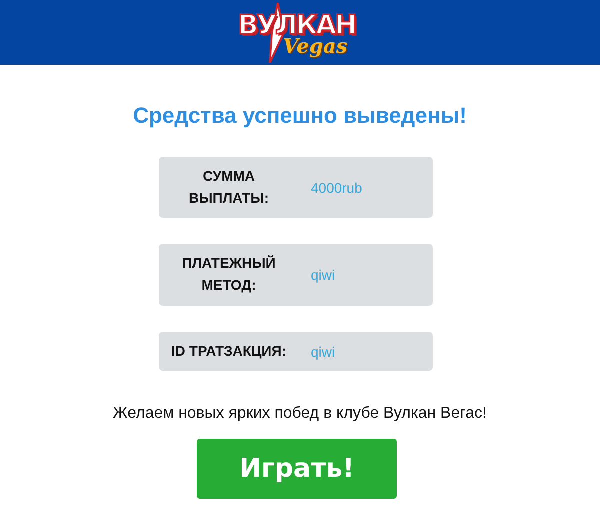 The height and width of the screenshot is (515, 600). What do you see at coordinates (300, 116) in the screenshot?
I see `success-title: Средства успешно выведены!` at bounding box center [300, 116].